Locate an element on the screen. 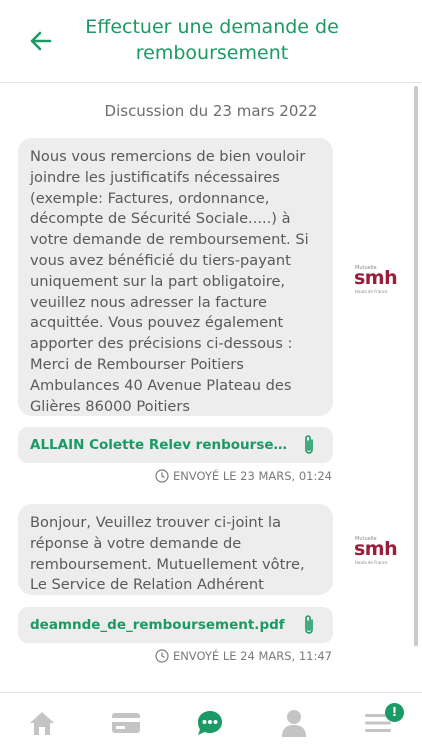 The image size is (422, 750). page-title: Effectuer une demande de remboursement is located at coordinates (212, 40).